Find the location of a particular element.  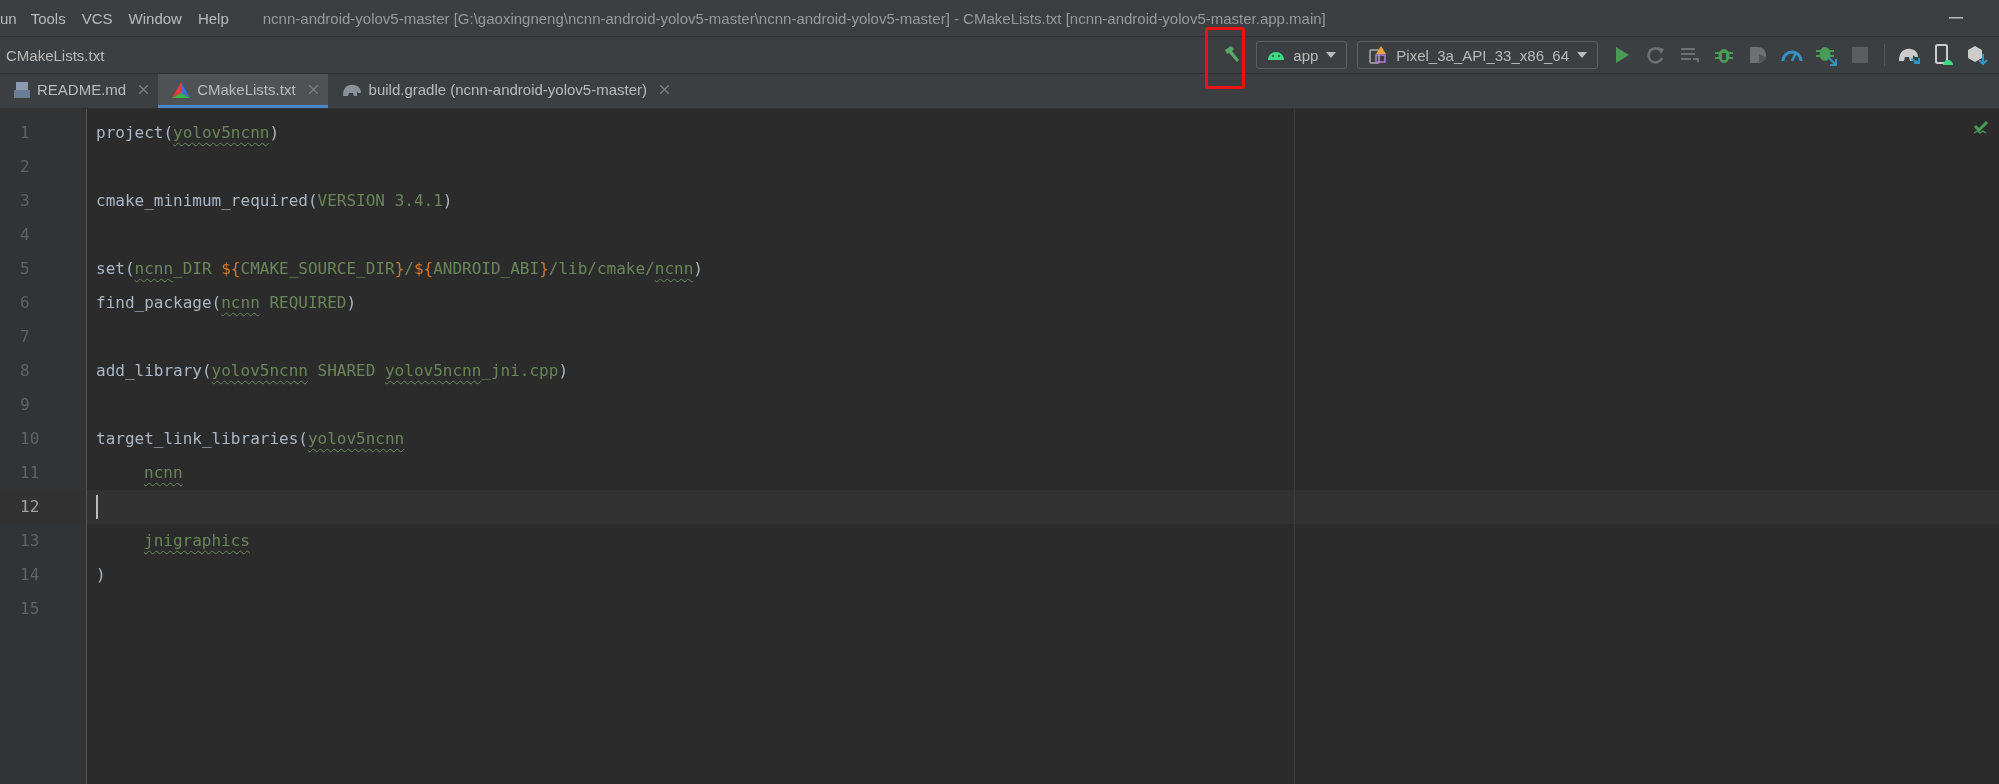

cube-download-icon is located at coordinates (1977, 55).